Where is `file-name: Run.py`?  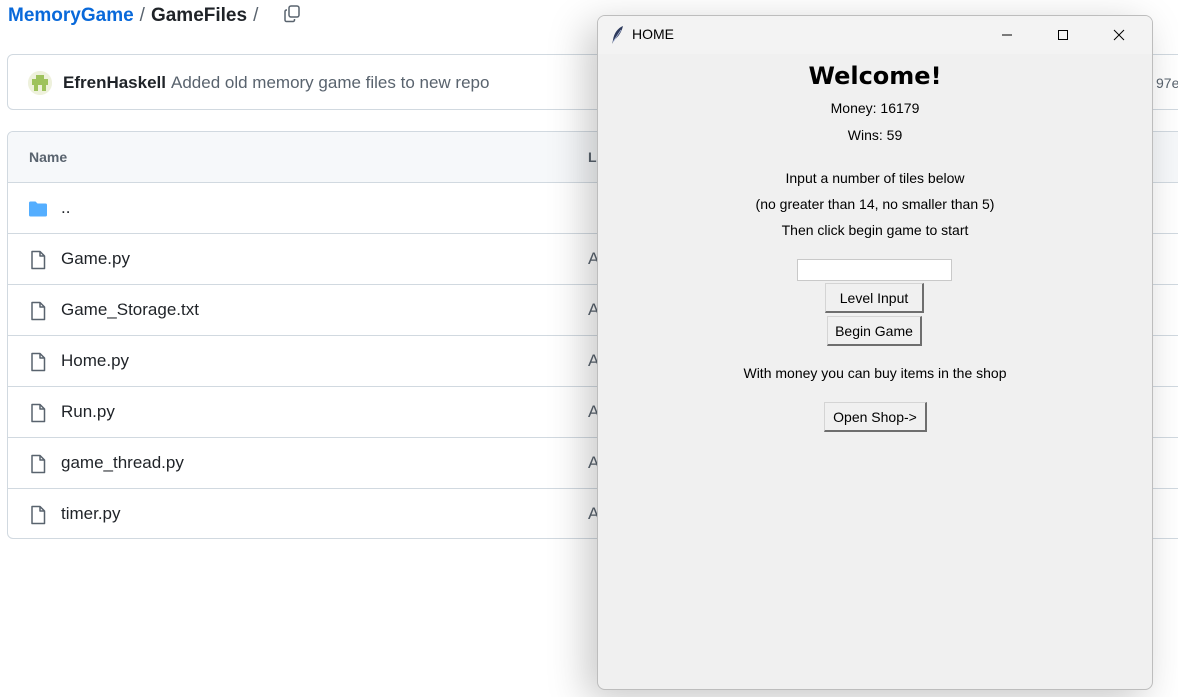
file-name: Run.py is located at coordinates (88, 412).